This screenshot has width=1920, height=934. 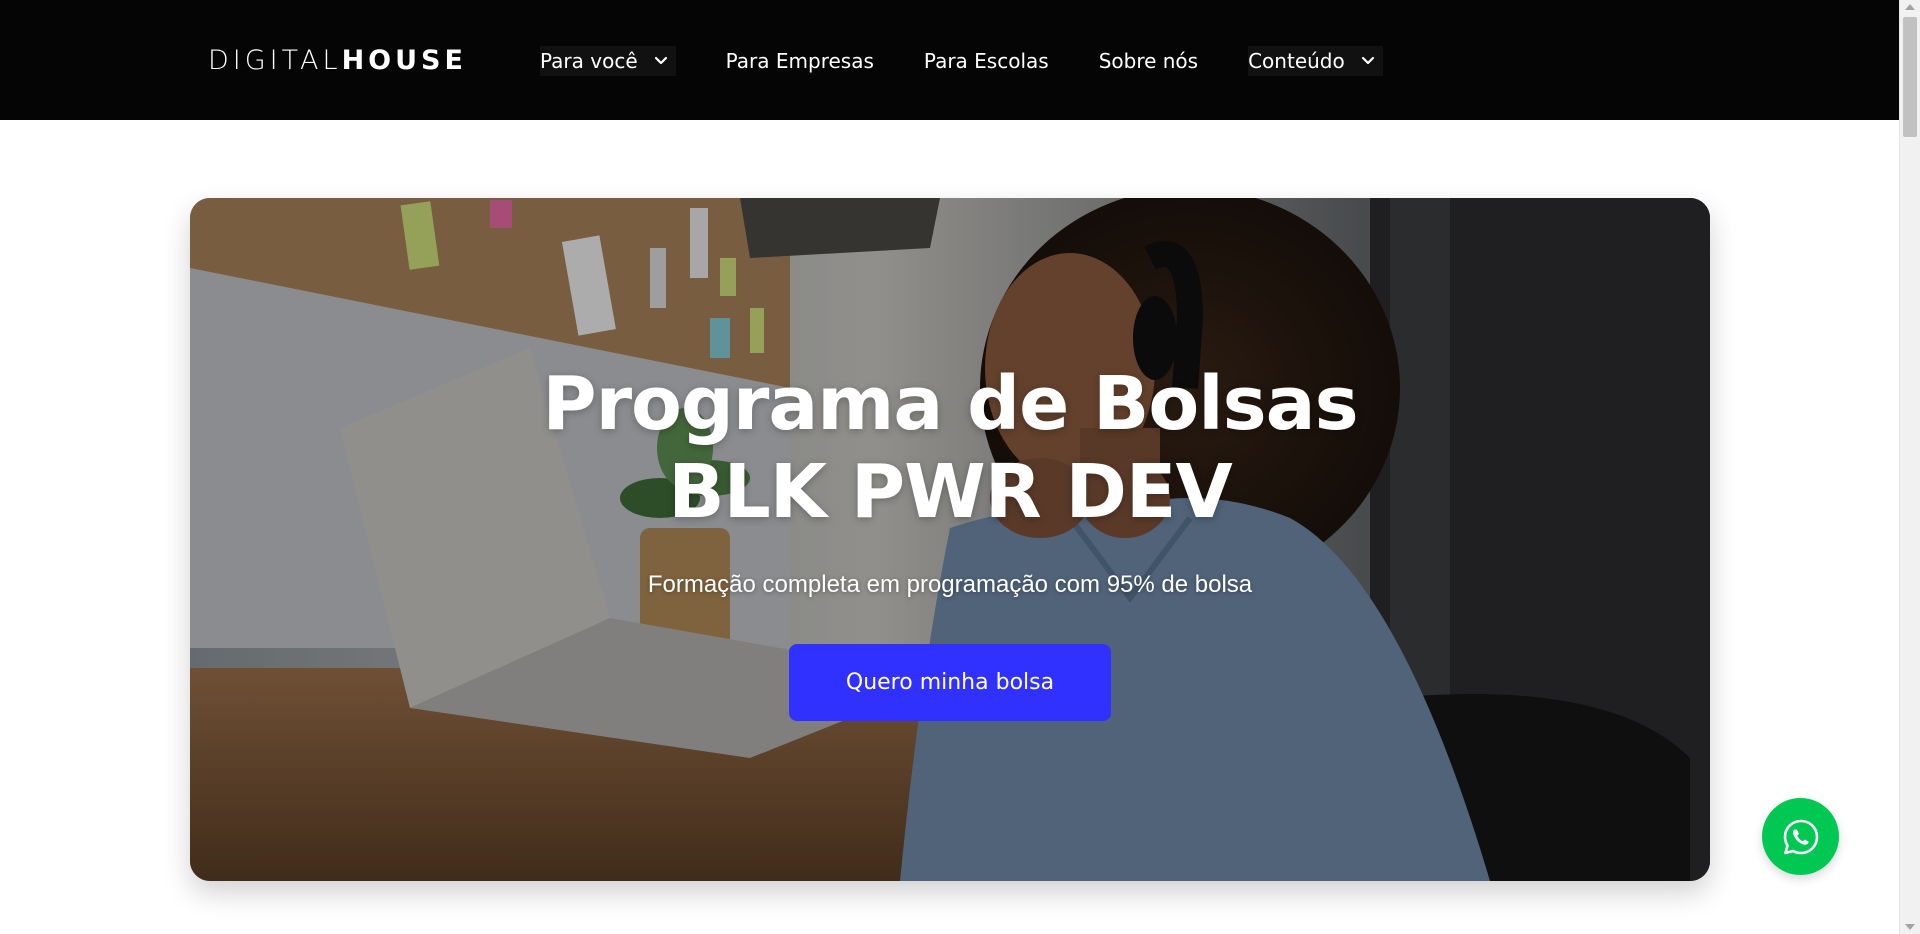 What do you see at coordinates (1296, 61) in the screenshot?
I see `nav-item-label: Conteúdo` at bounding box center [1296, 61].